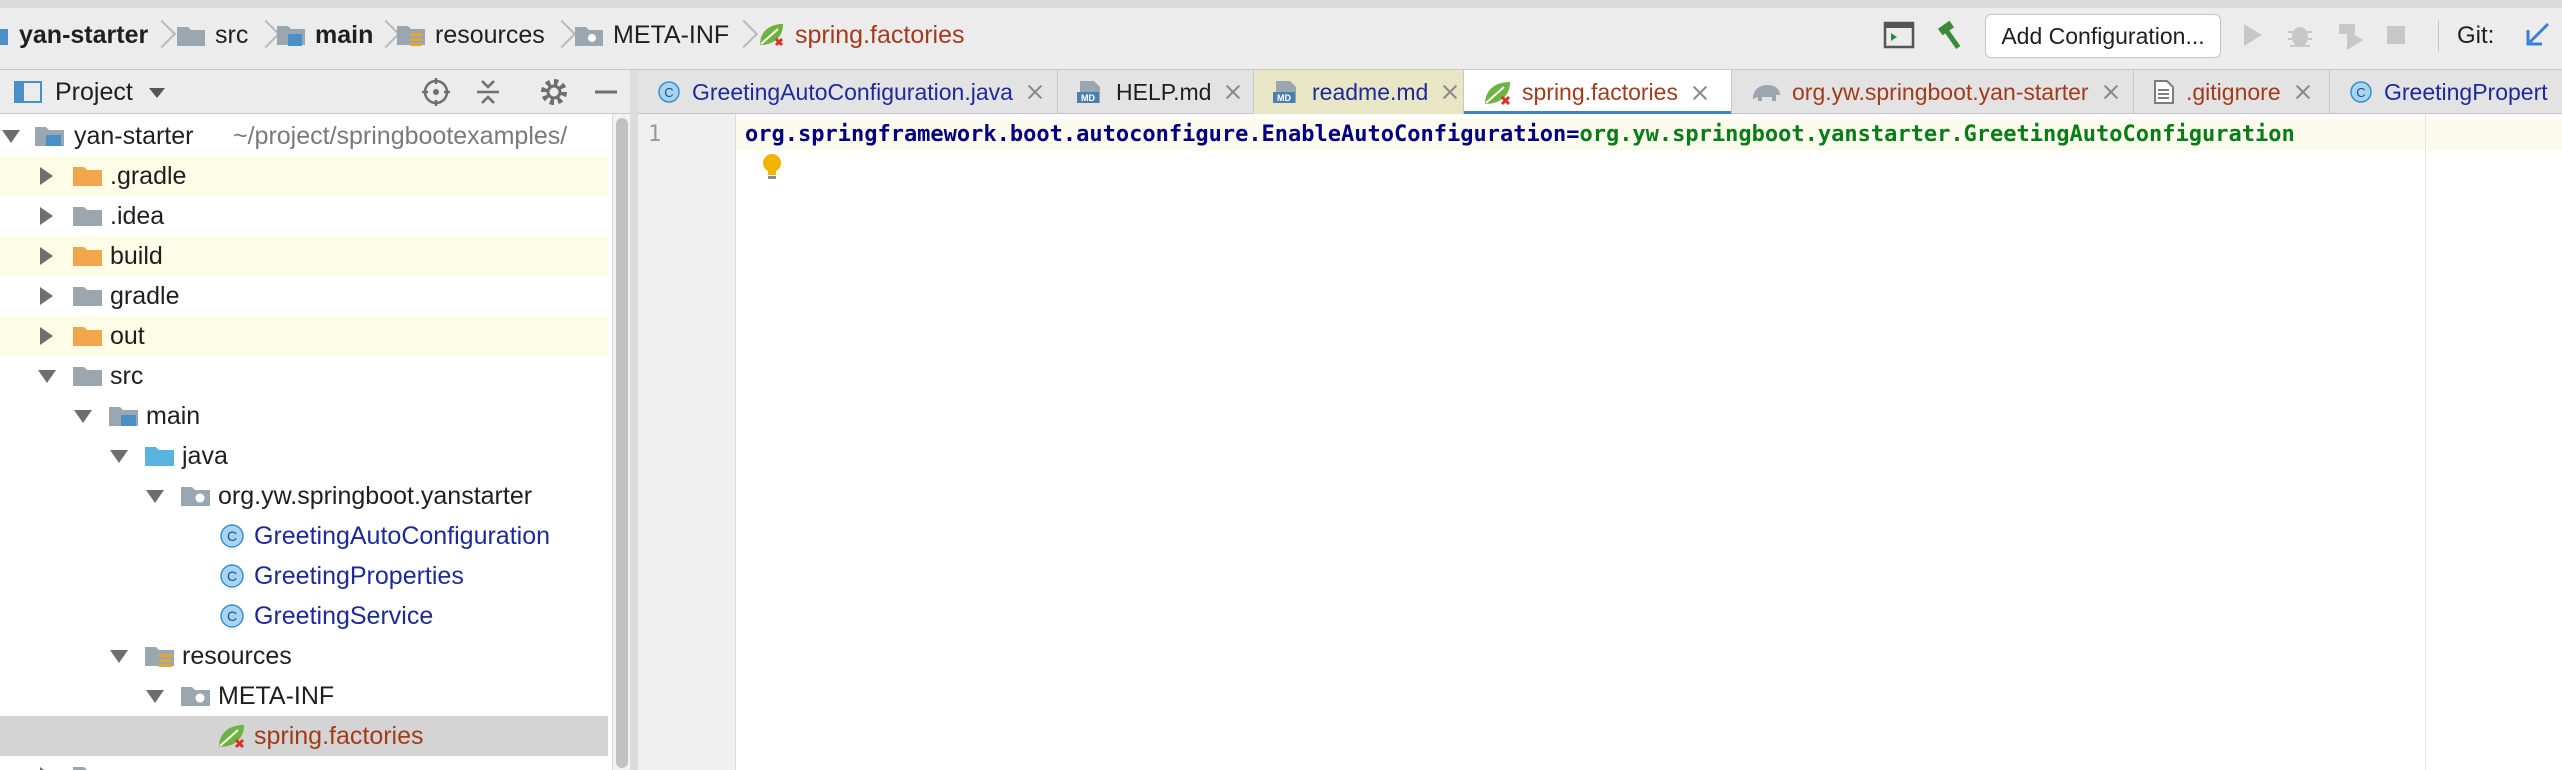 Image resolution: width=2562 pixels, height=770 pixels. Describe the element at coordinates (554, 92) in the screenshot. I see `gear-icon` at that location.